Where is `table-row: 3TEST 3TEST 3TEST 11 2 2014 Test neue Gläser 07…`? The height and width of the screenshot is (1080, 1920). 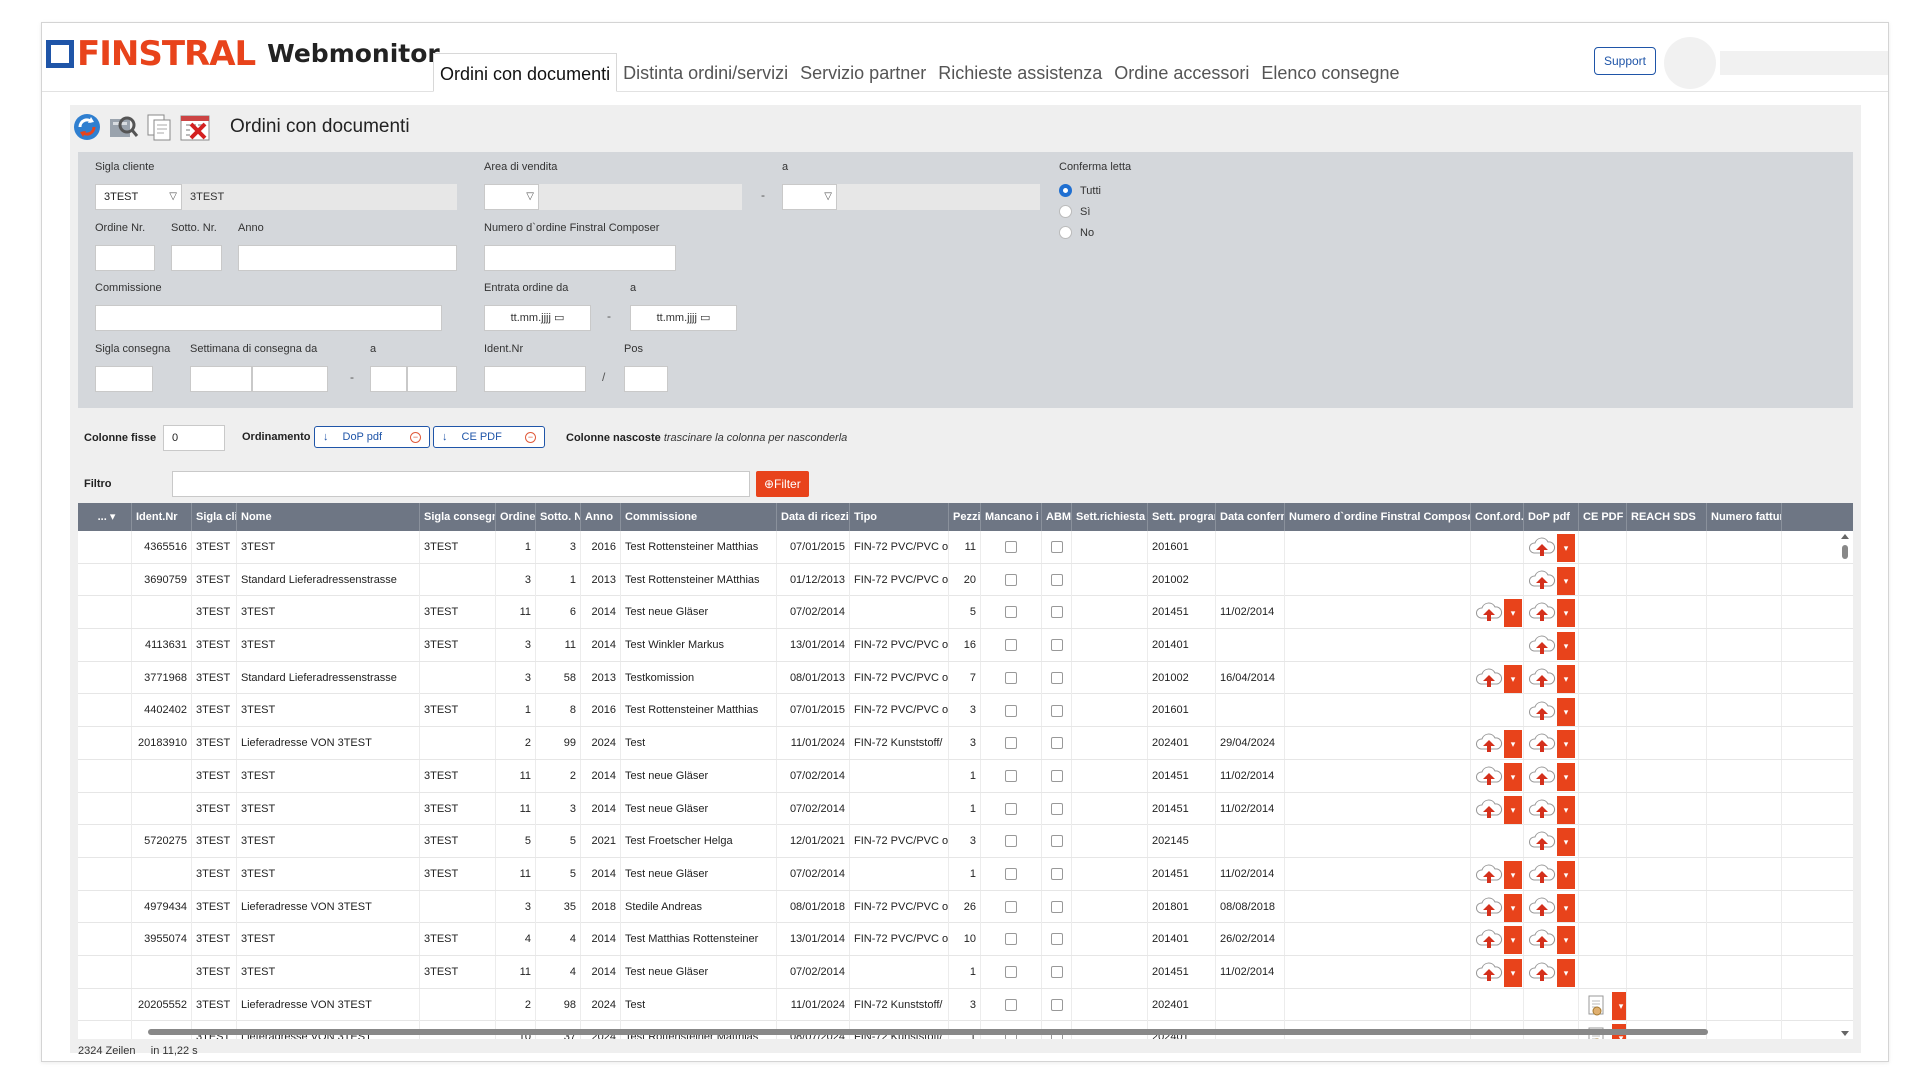 table-row: 3TEST 3TEST 3TEST 11 2 2014 Test neue Gläser 07… is located at coordinates (965, 776).